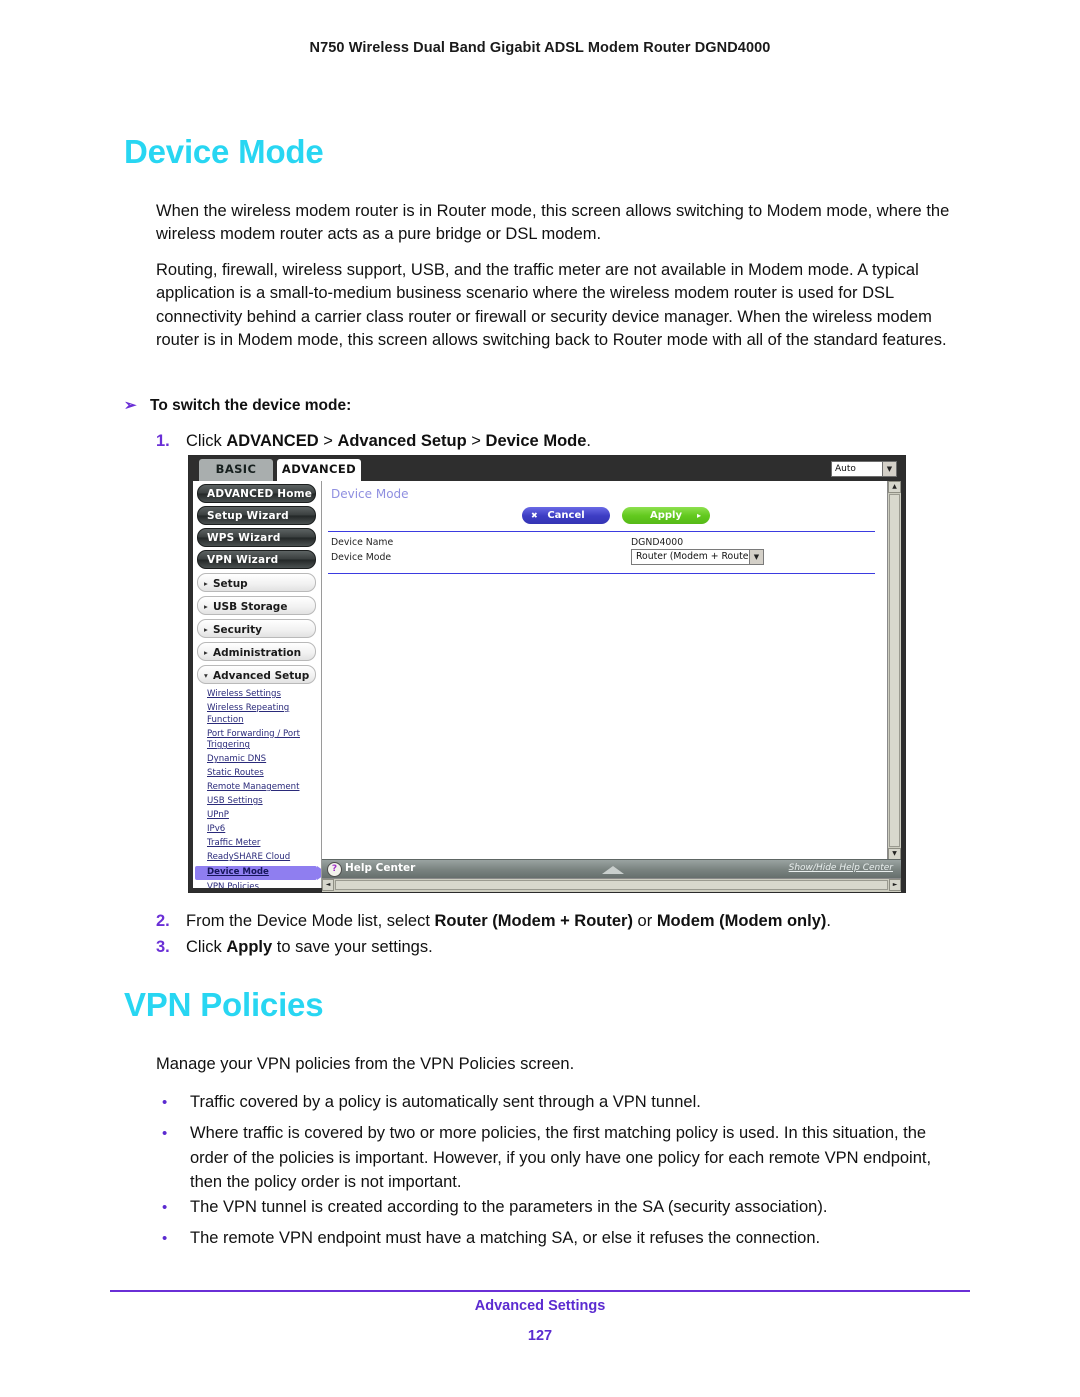 Image resolution: width=1080 pixels, height=1397 pixels. I want to click on field-label: Device Mode, so click(361, 557).